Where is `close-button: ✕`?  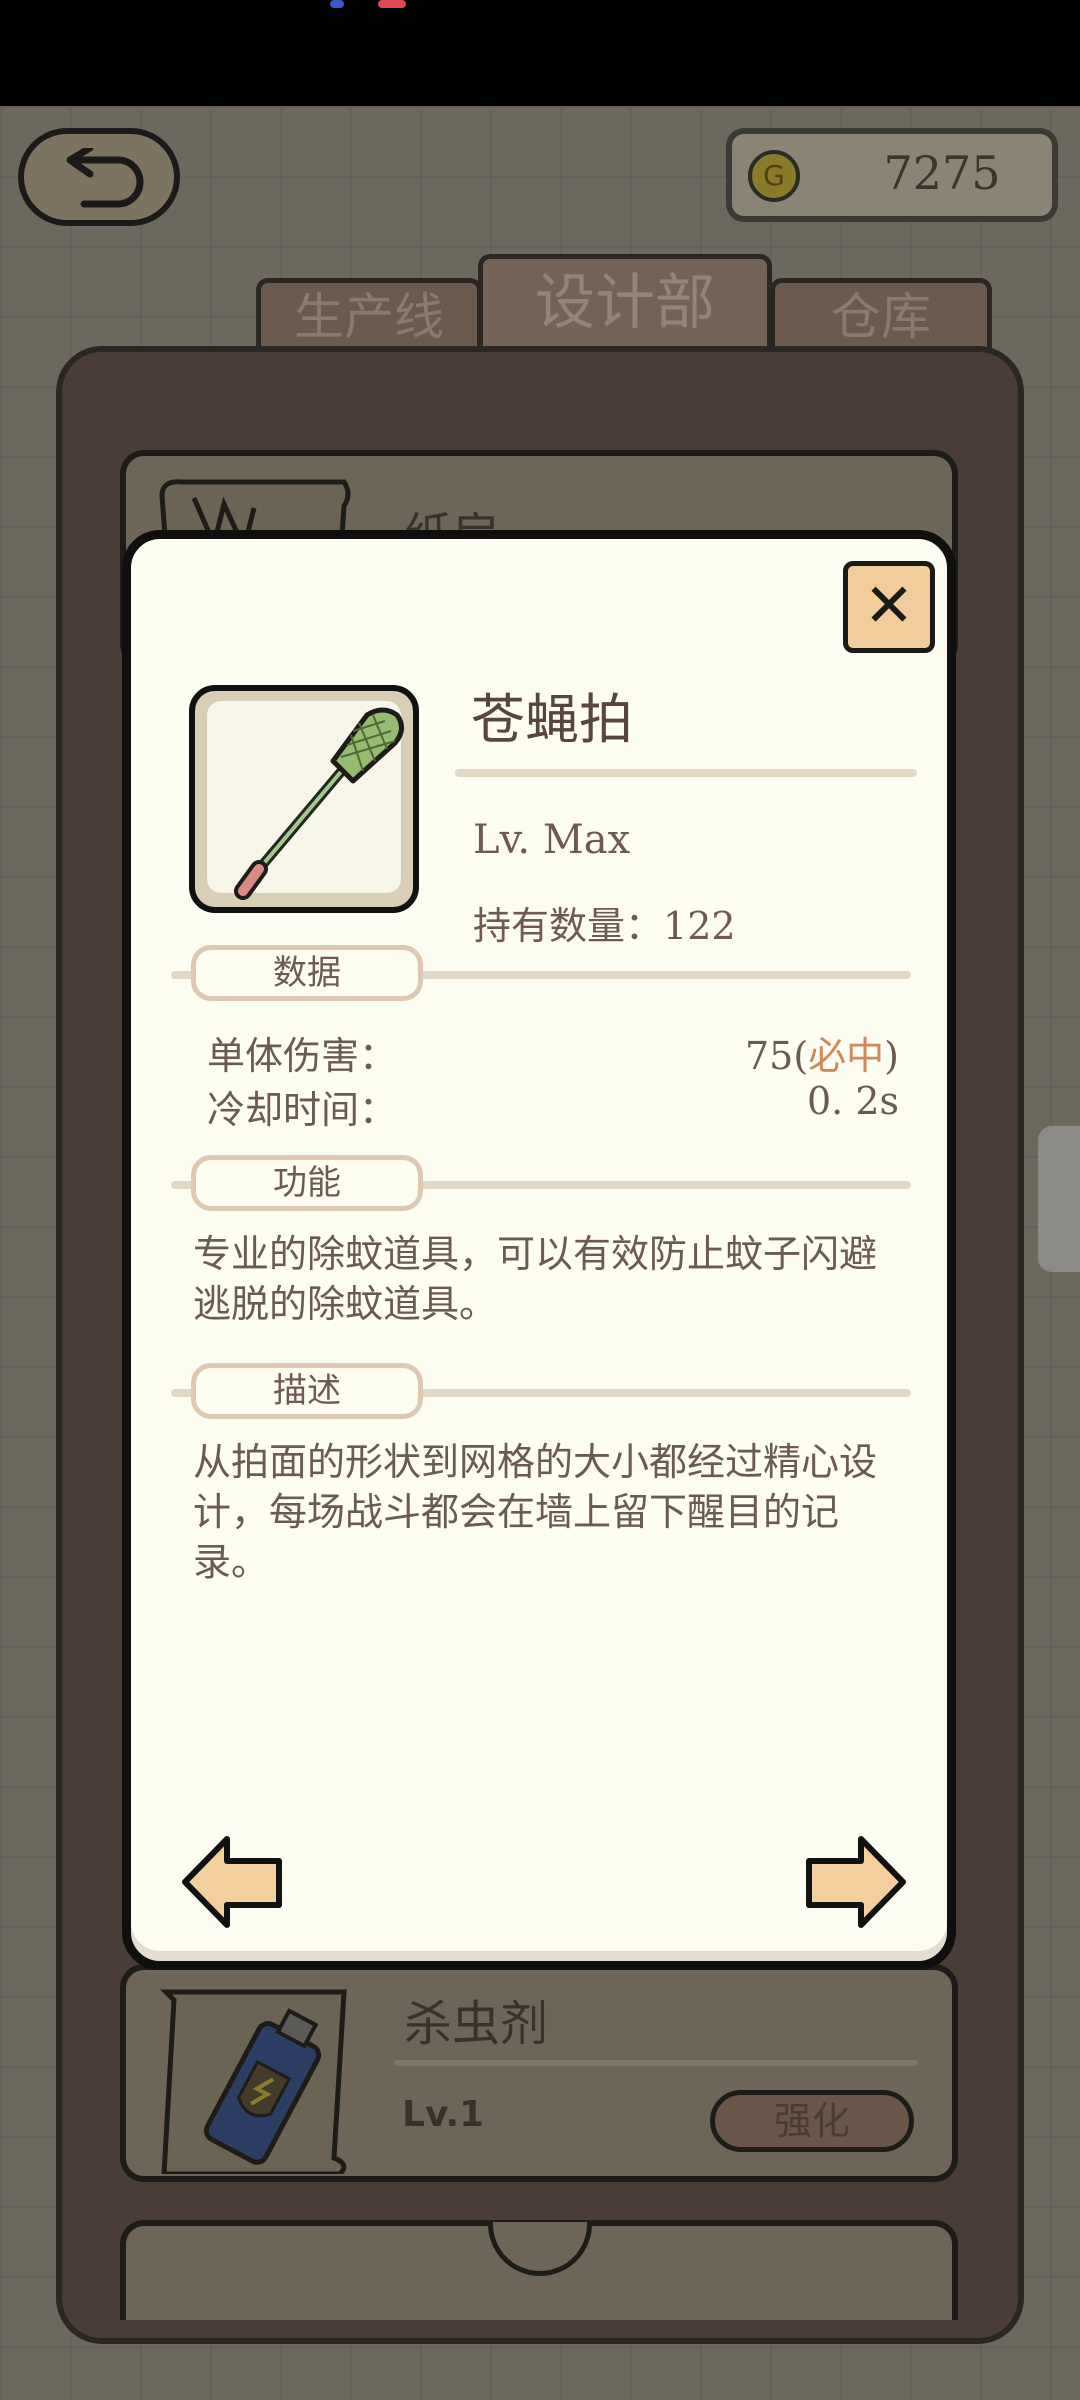 close-button: ✕ is located at coordinates (889, 607).